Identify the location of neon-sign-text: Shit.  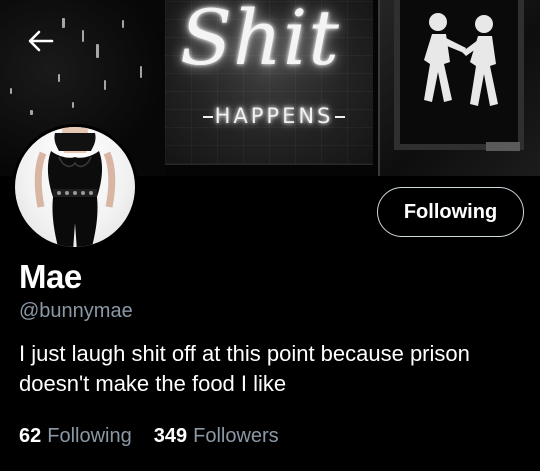
(260, 41).